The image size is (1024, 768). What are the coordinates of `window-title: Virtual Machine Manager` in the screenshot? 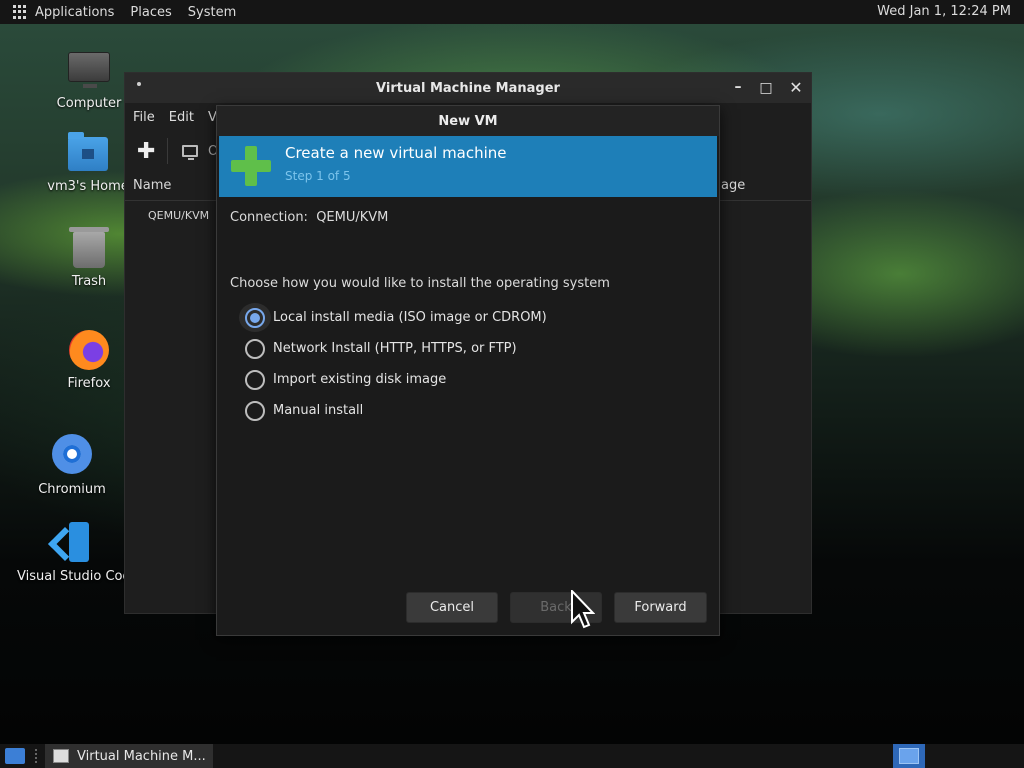 It's located at (468, 88).